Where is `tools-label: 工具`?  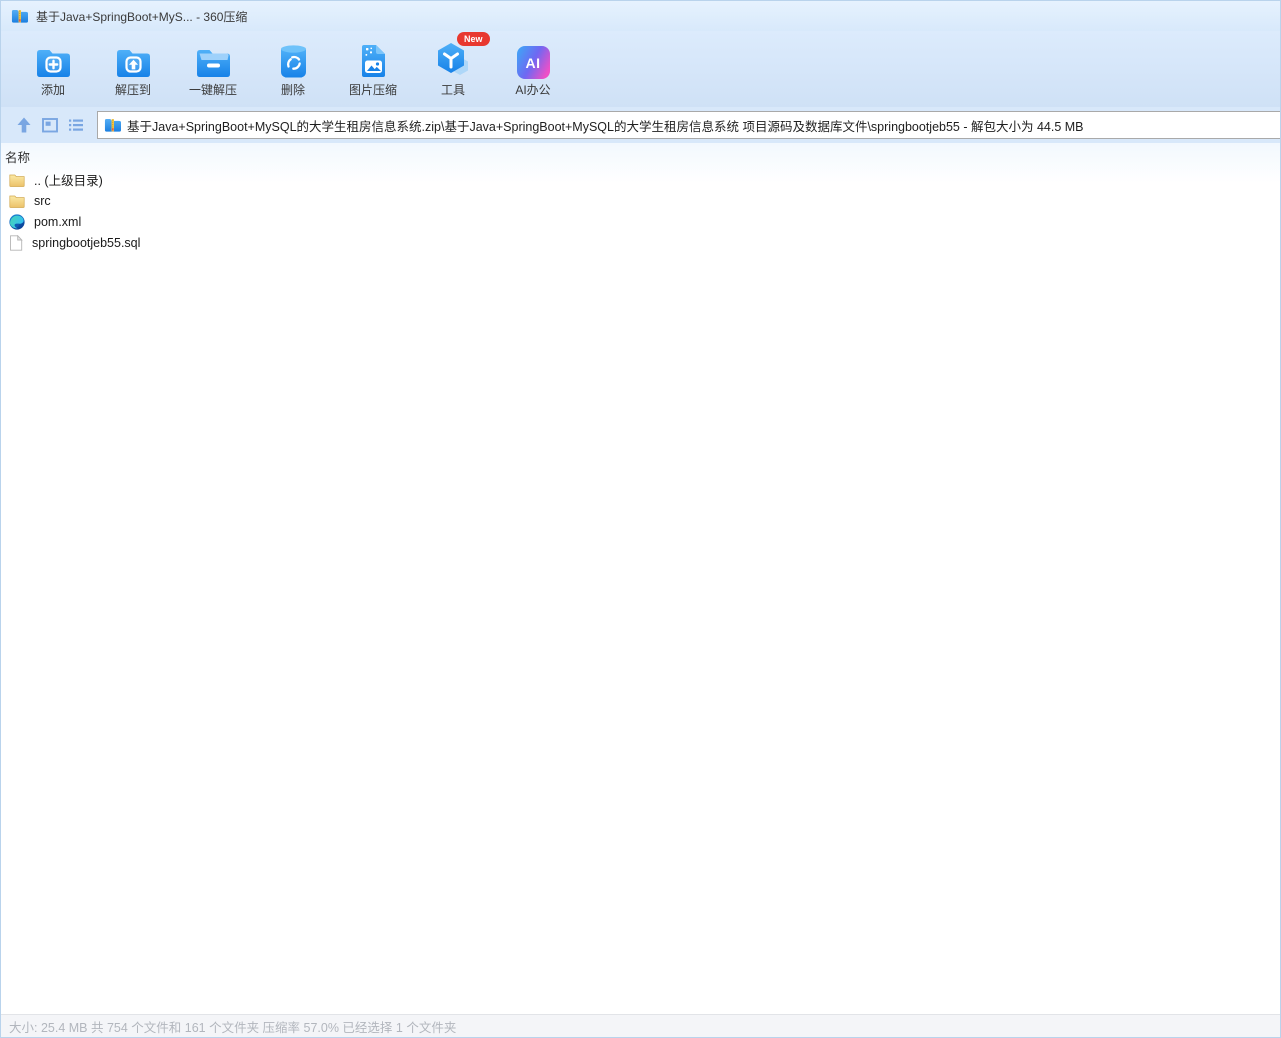
tools-label: 工具 is located at coordinates (452, 90).